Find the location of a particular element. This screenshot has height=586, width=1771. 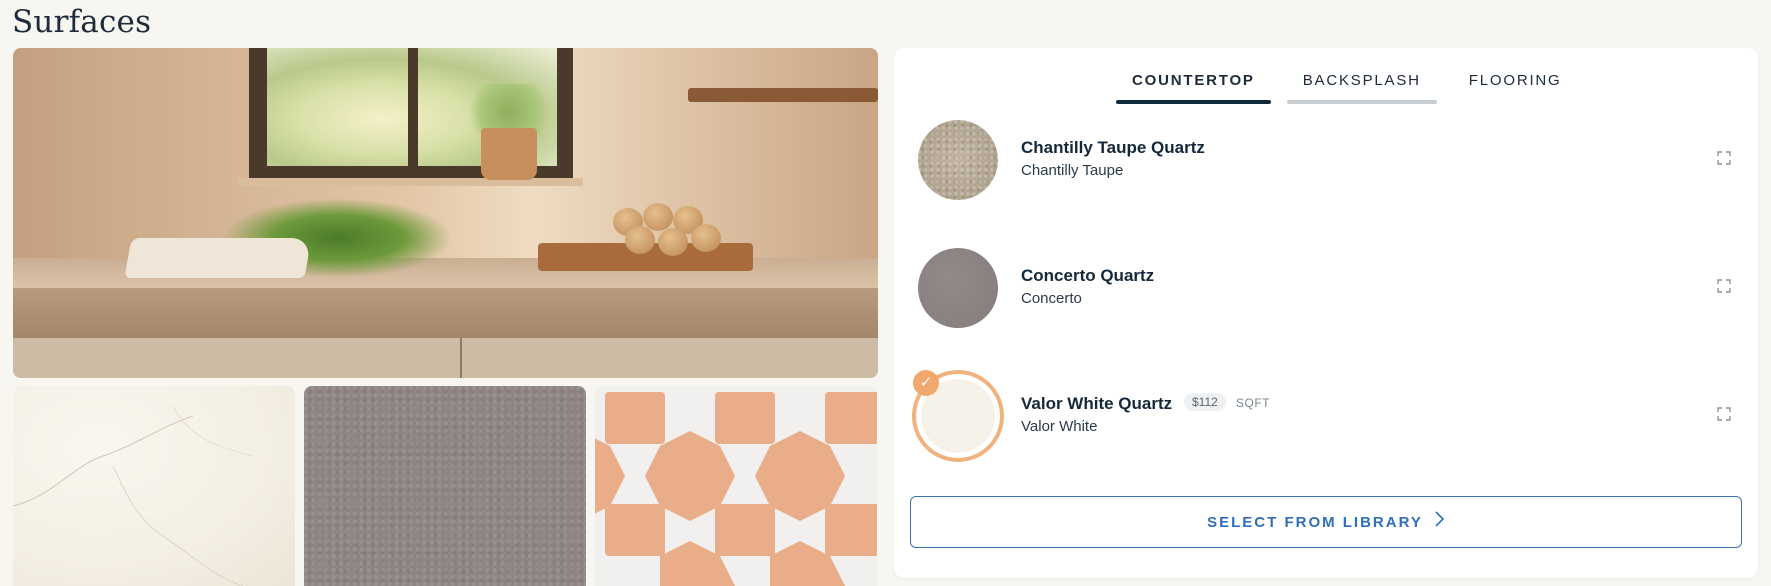

material-option-concerto: Concerto Quartz Concerto is located at coordinates (1326, 288).